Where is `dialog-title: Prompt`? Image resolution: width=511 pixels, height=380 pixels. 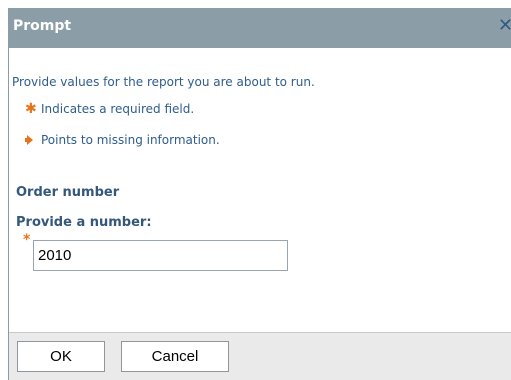
dialog-title: Prompt is located at coordinates (42, 26).